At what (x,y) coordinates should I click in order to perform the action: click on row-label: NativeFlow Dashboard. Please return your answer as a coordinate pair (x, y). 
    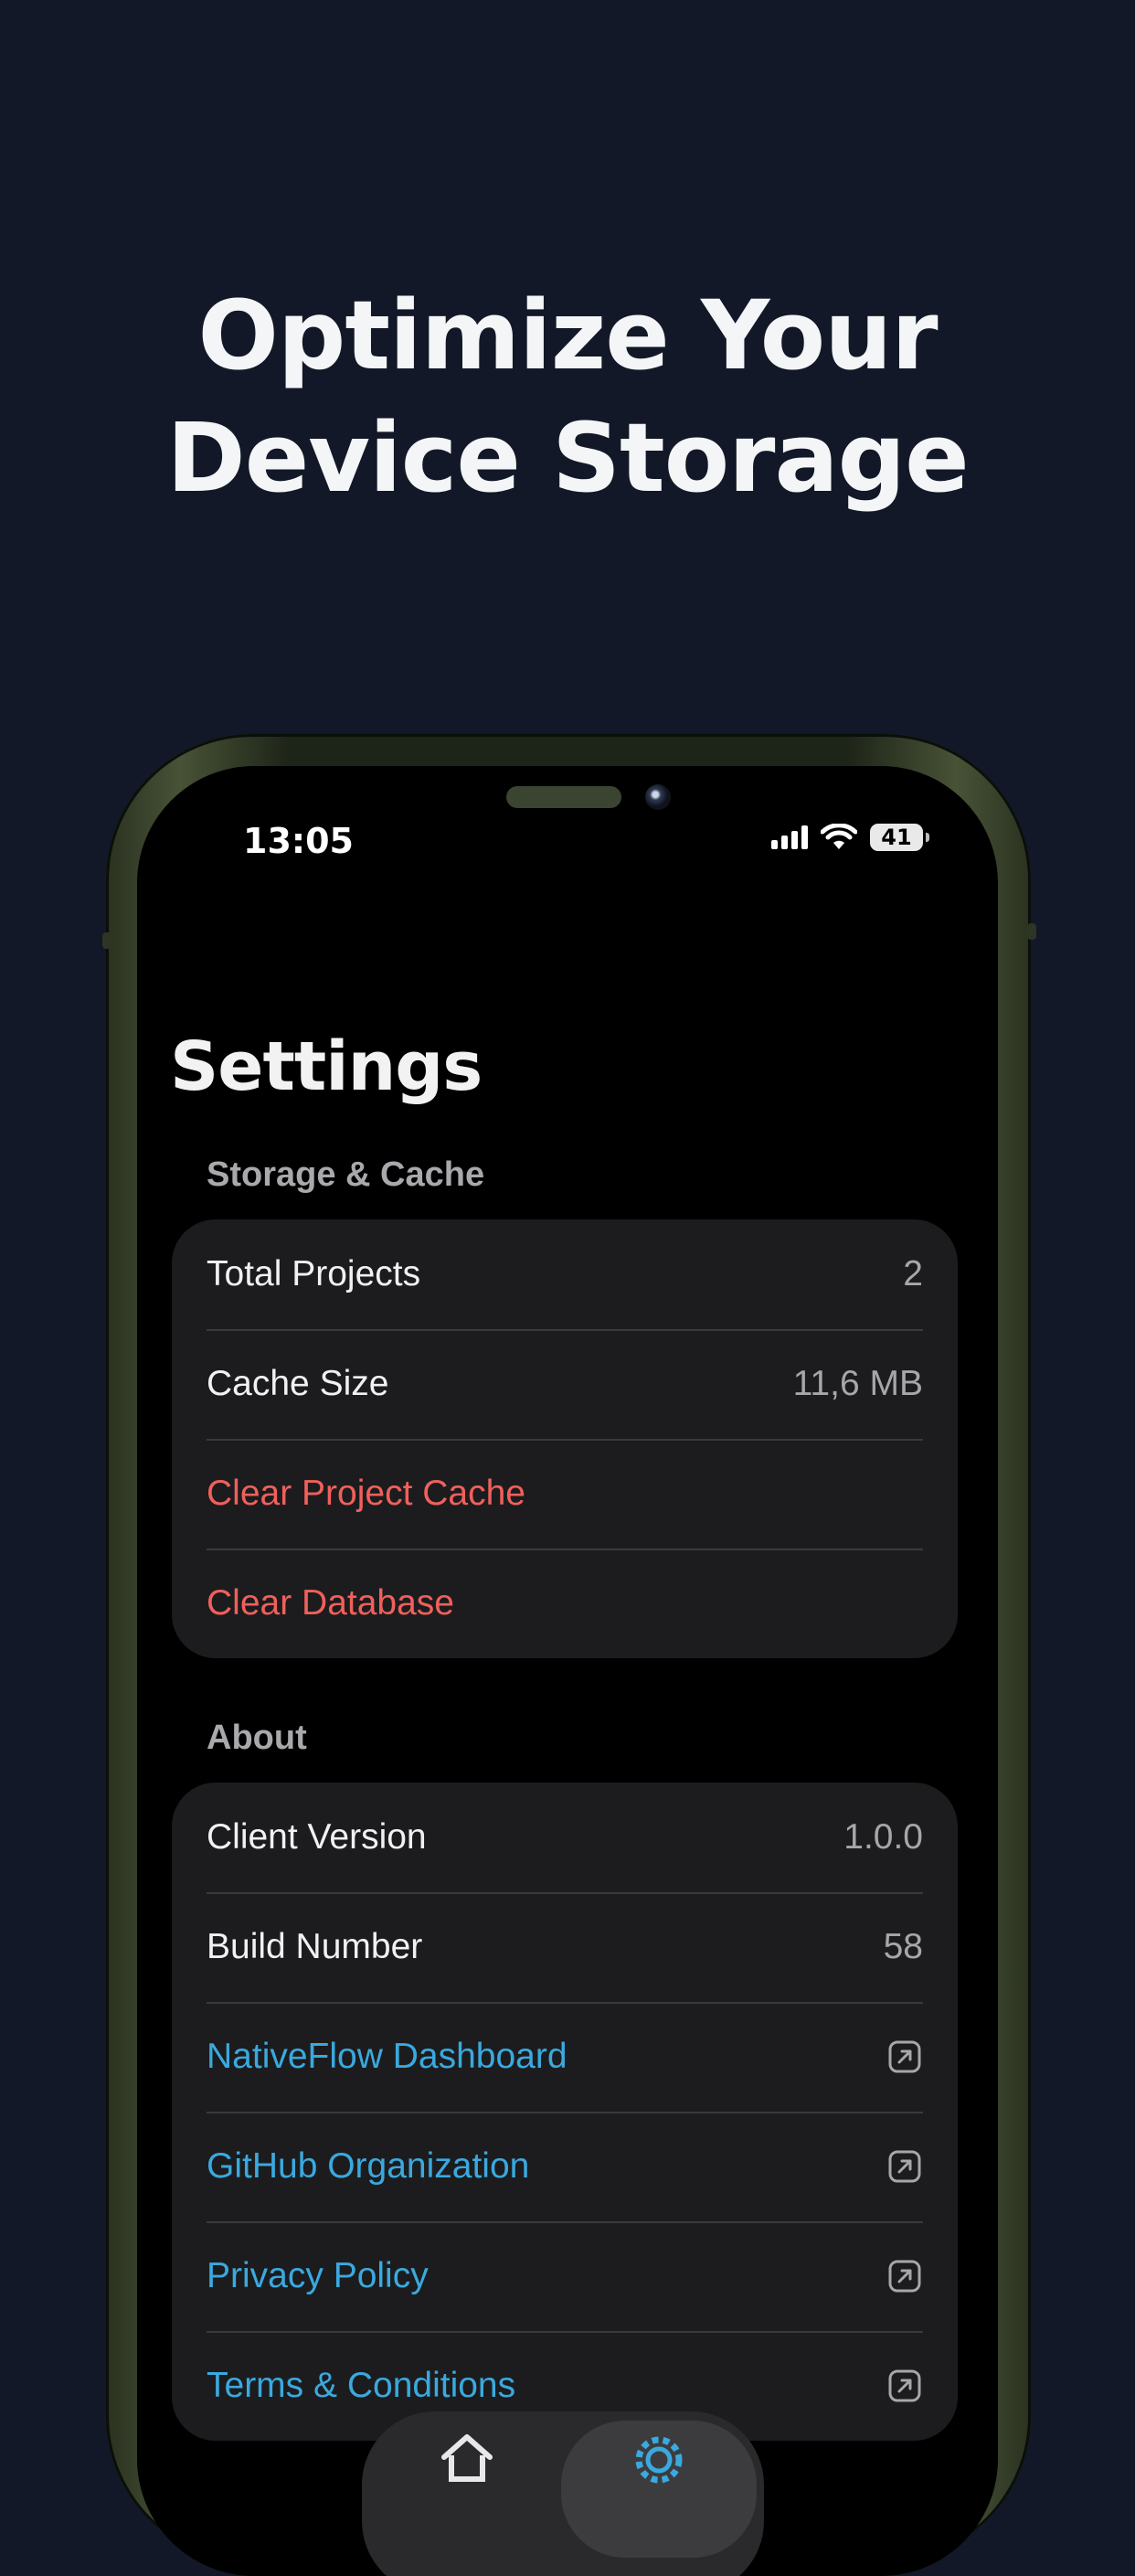
    Looking at the image, I should click on (387, 2056).